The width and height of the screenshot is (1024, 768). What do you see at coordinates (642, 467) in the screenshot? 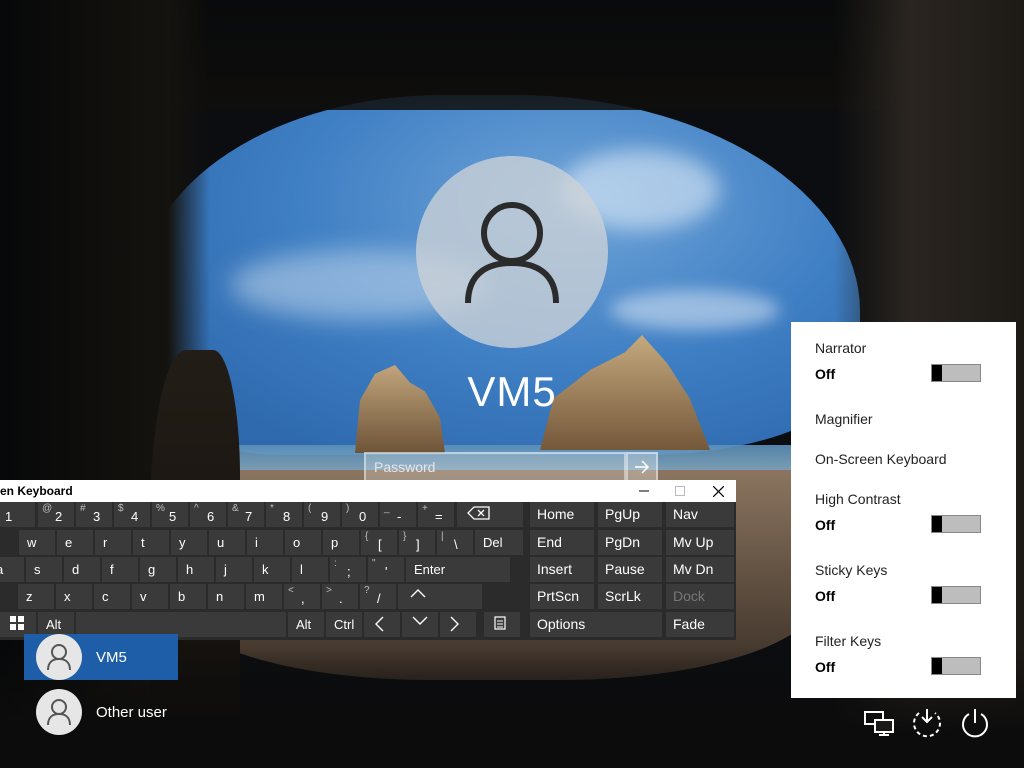
I see `submit-button` at bounding box center [642, 467].